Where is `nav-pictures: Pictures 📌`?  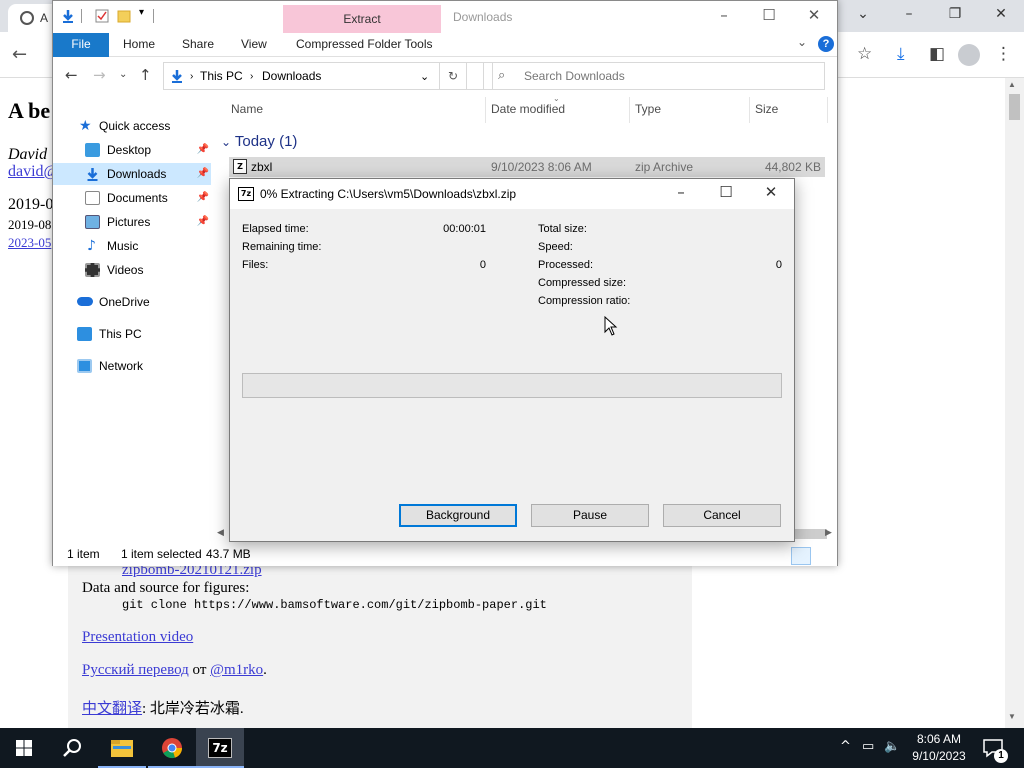 nav-pictures: Pictures 📌 is located at coordinates (132, 222).